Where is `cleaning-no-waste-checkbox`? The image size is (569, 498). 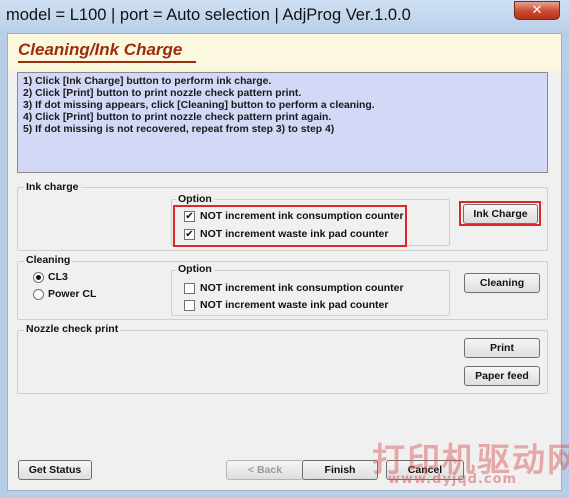
cleaning-no-waste-checkbox is located at coordinates (189, 305).